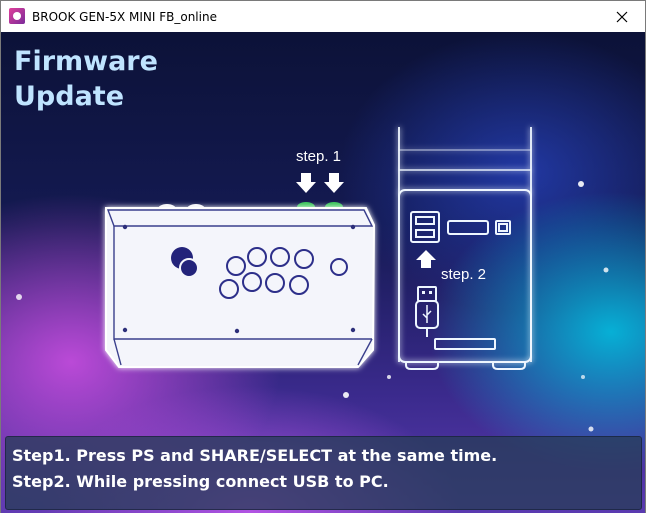  Describe the element at coordinates (464, 274) in the screenshot. I see `step2-label: step. 2` at that location.